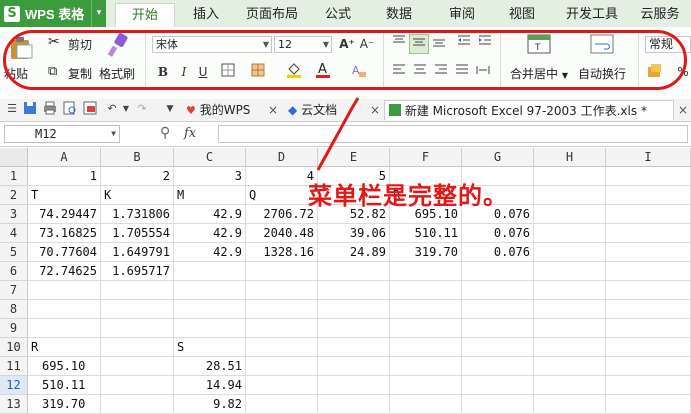 This screenshot has height=414, width=691. What do you see at coordinates (64, 176) in the screenshot?
I see `cell: 1` at bounding box center [64, 176].